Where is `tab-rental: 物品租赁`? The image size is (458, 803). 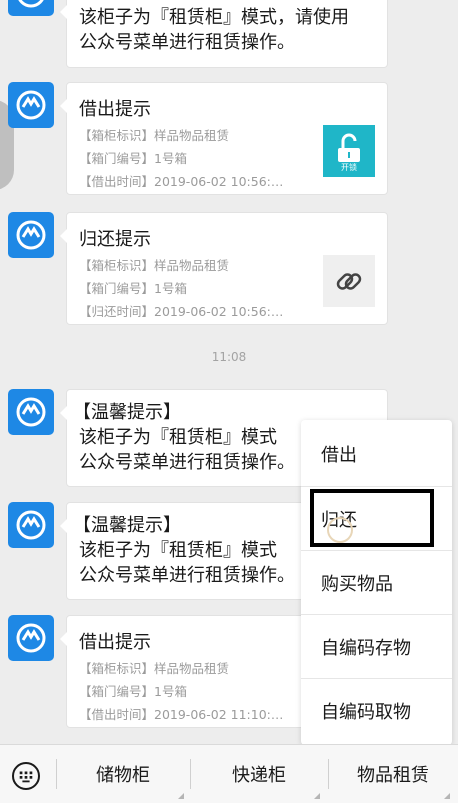 tab-rental: 物品租赁 is located at coordinates (393, 774).